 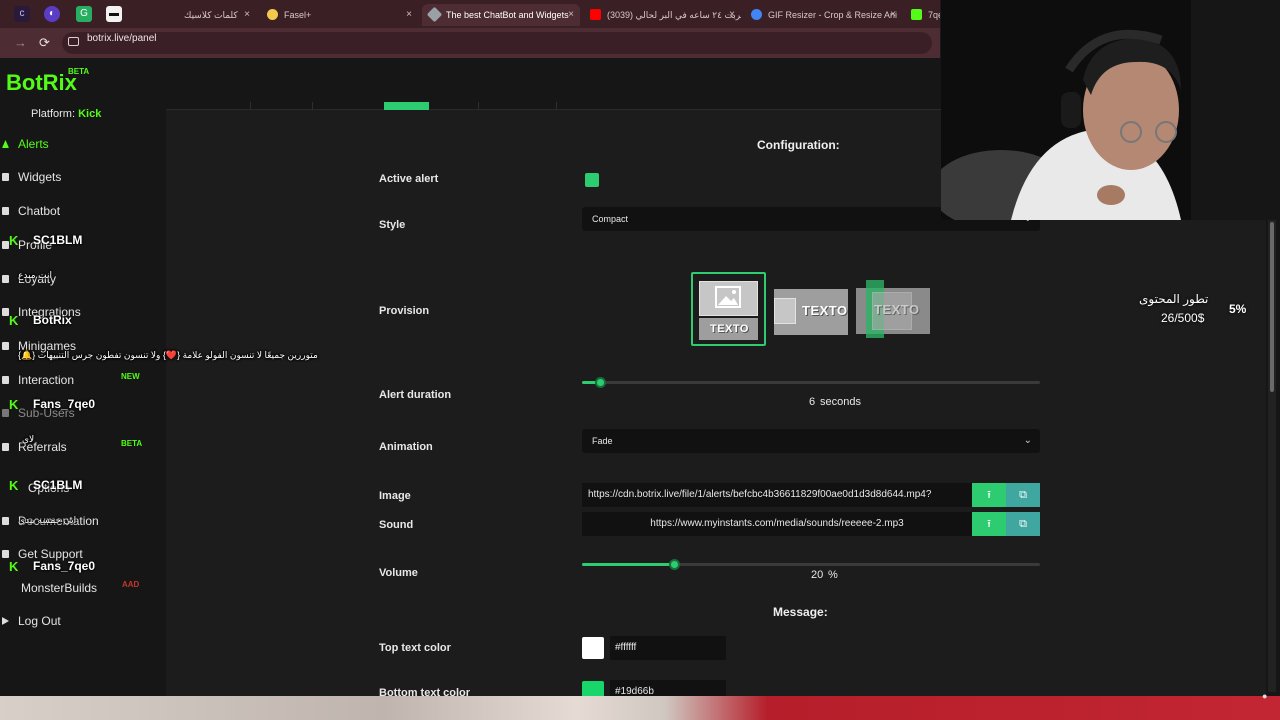 I want to click on provision-option-side: TEXTO, so click(x=811, y=312).